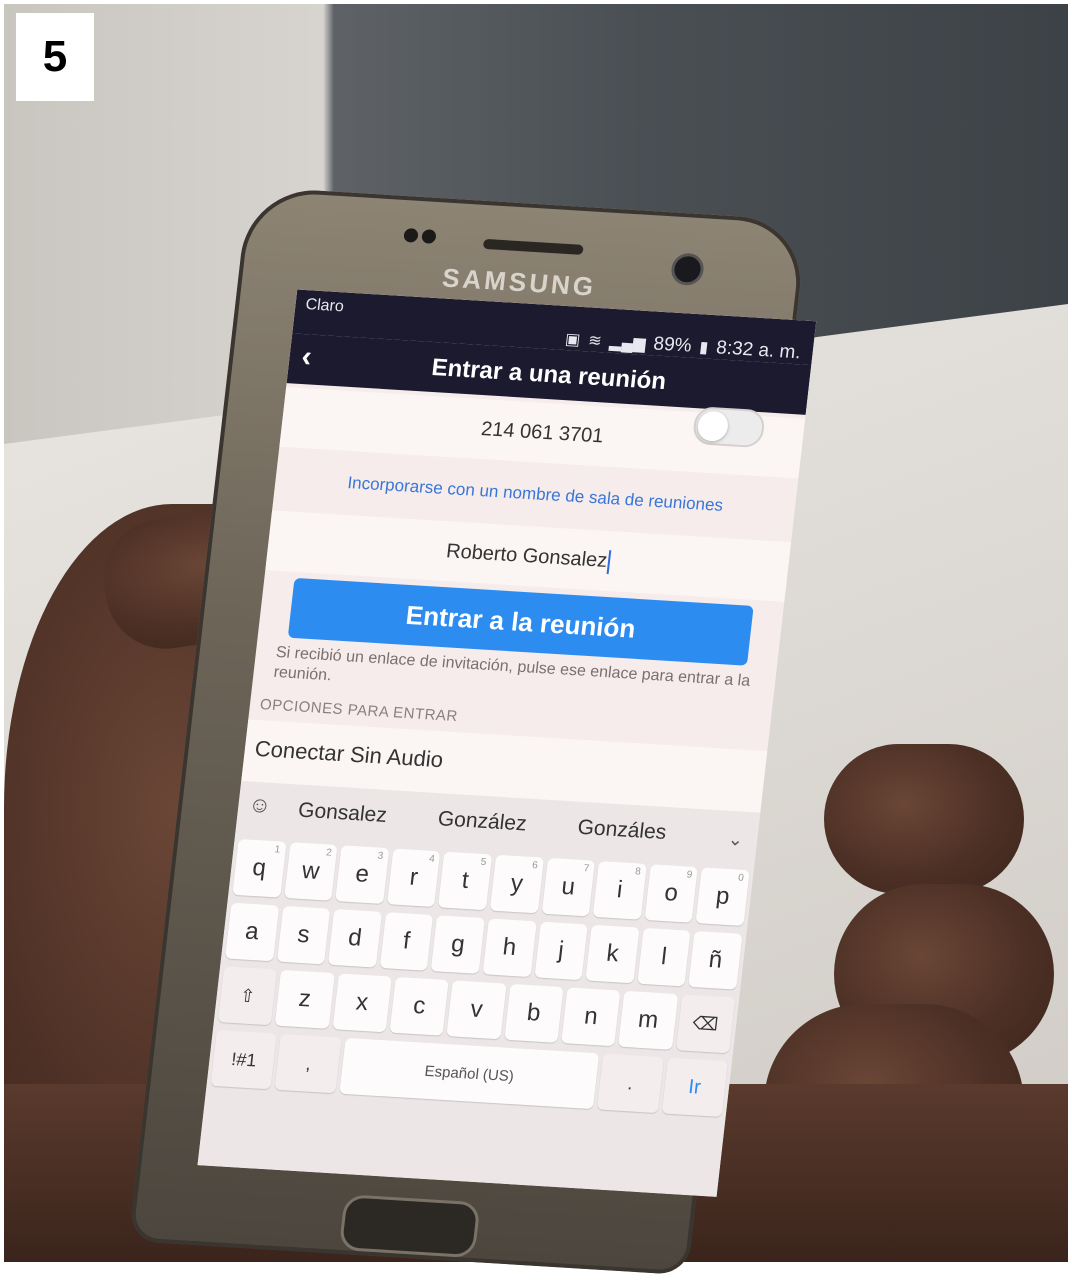 The height and width of the screenshot is (1285, 1072). I want to click on key-o: 9o, so click(671, 893).